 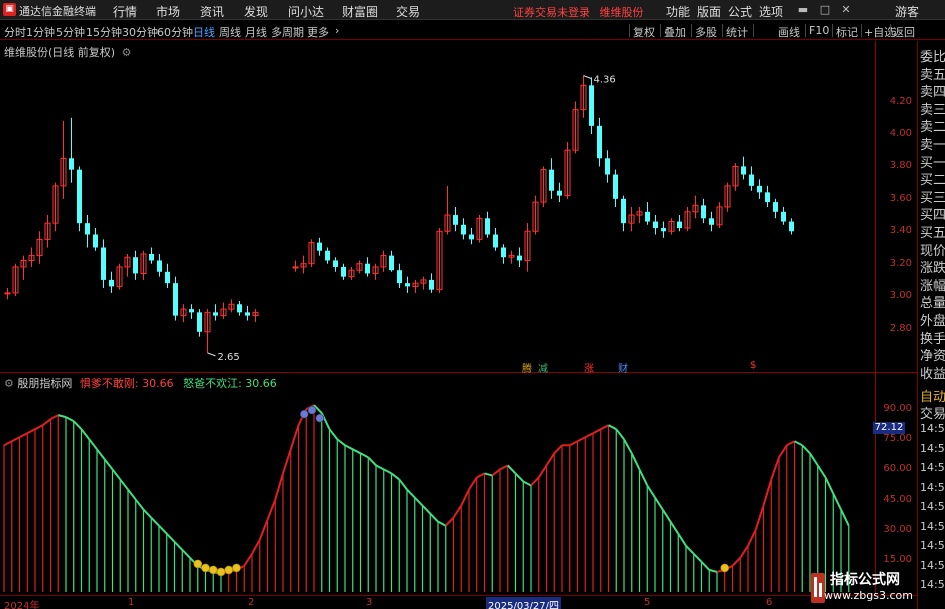 What do you see at coordinates (789, 32) in the screenshot?
I see `tool-draw: 画线` at bounding box center [789, 32].